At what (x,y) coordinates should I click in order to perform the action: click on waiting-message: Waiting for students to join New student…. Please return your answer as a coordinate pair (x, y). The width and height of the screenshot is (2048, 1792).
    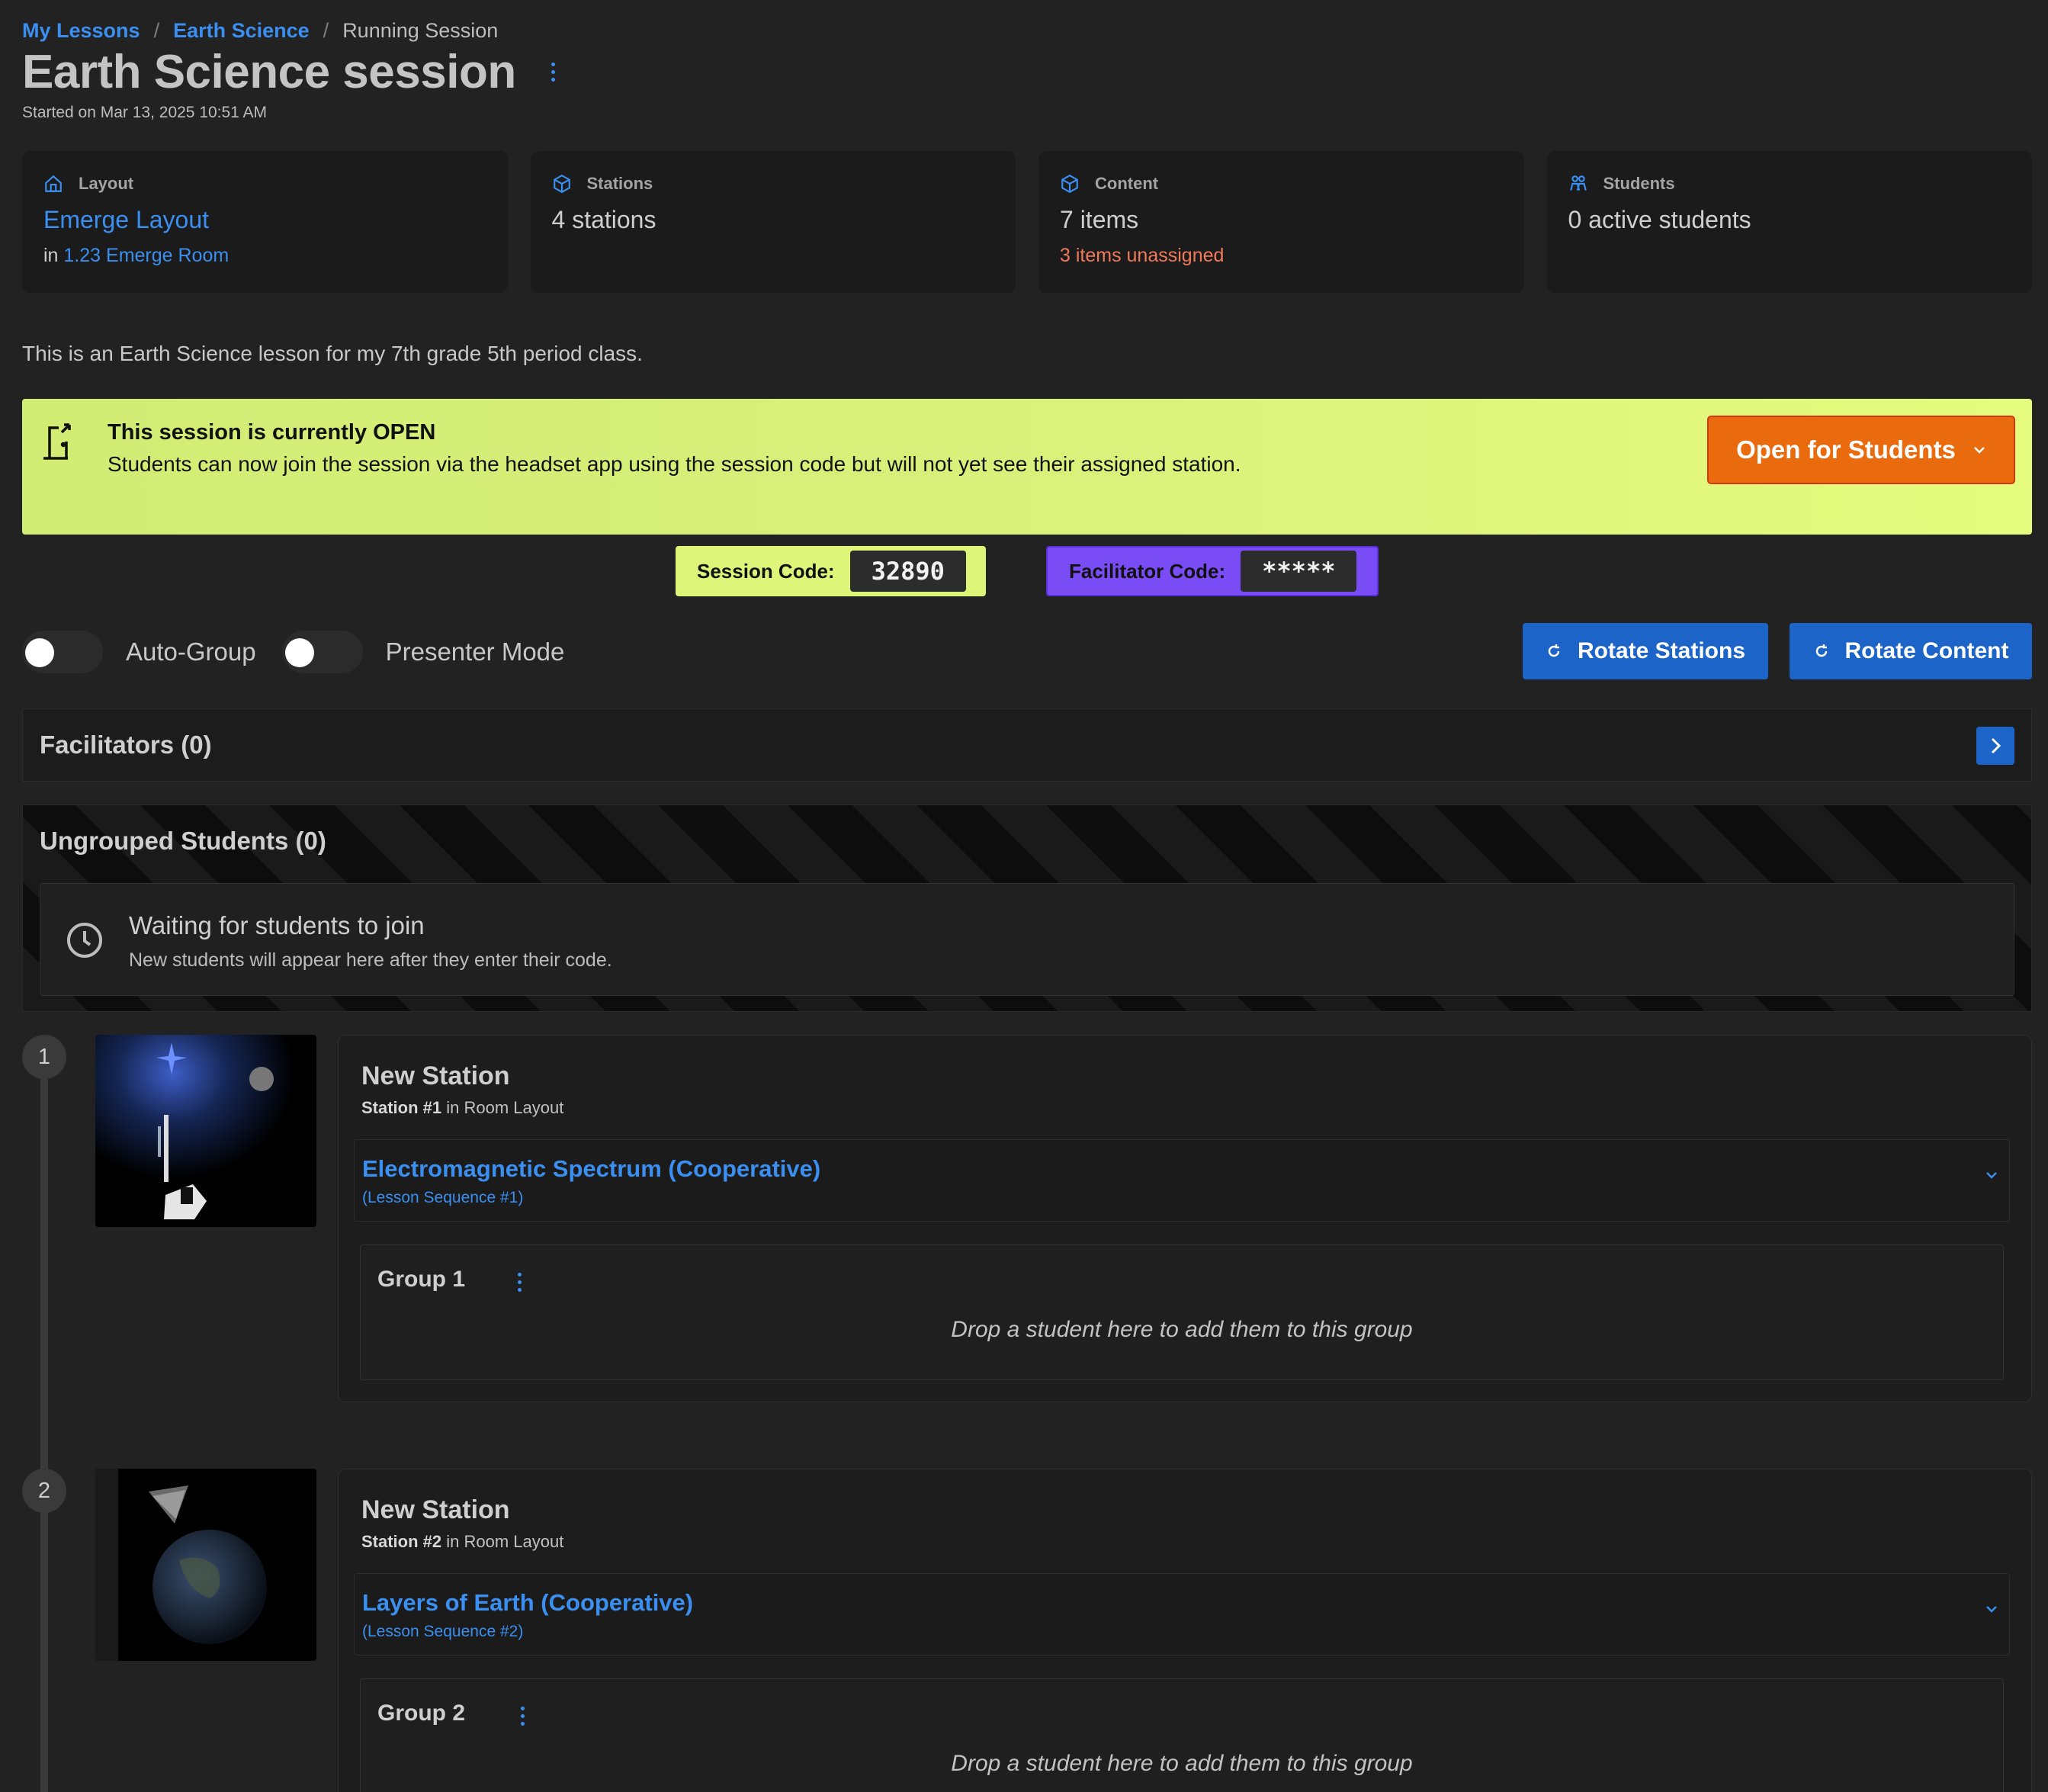
    Looking at the image, I should click on (1027, 939).